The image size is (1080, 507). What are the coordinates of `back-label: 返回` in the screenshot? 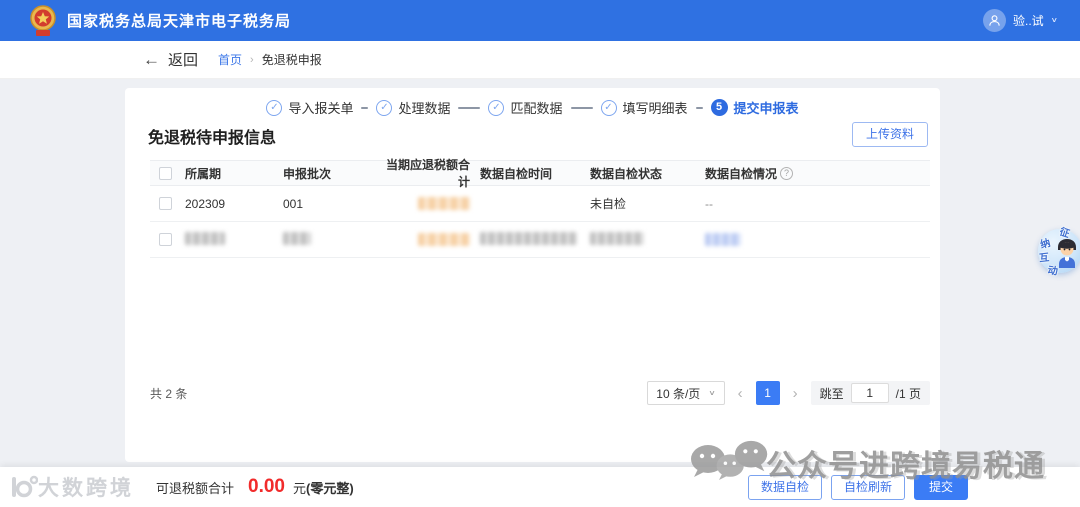 It's located at (183, 60).